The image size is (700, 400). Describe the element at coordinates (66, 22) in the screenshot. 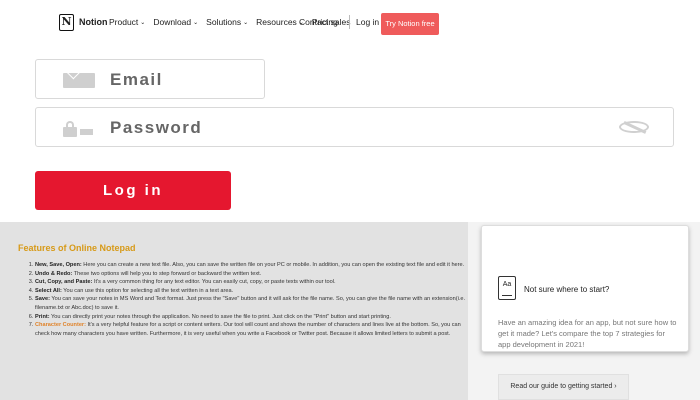

I see `notion-logo-icon: N` at that location.